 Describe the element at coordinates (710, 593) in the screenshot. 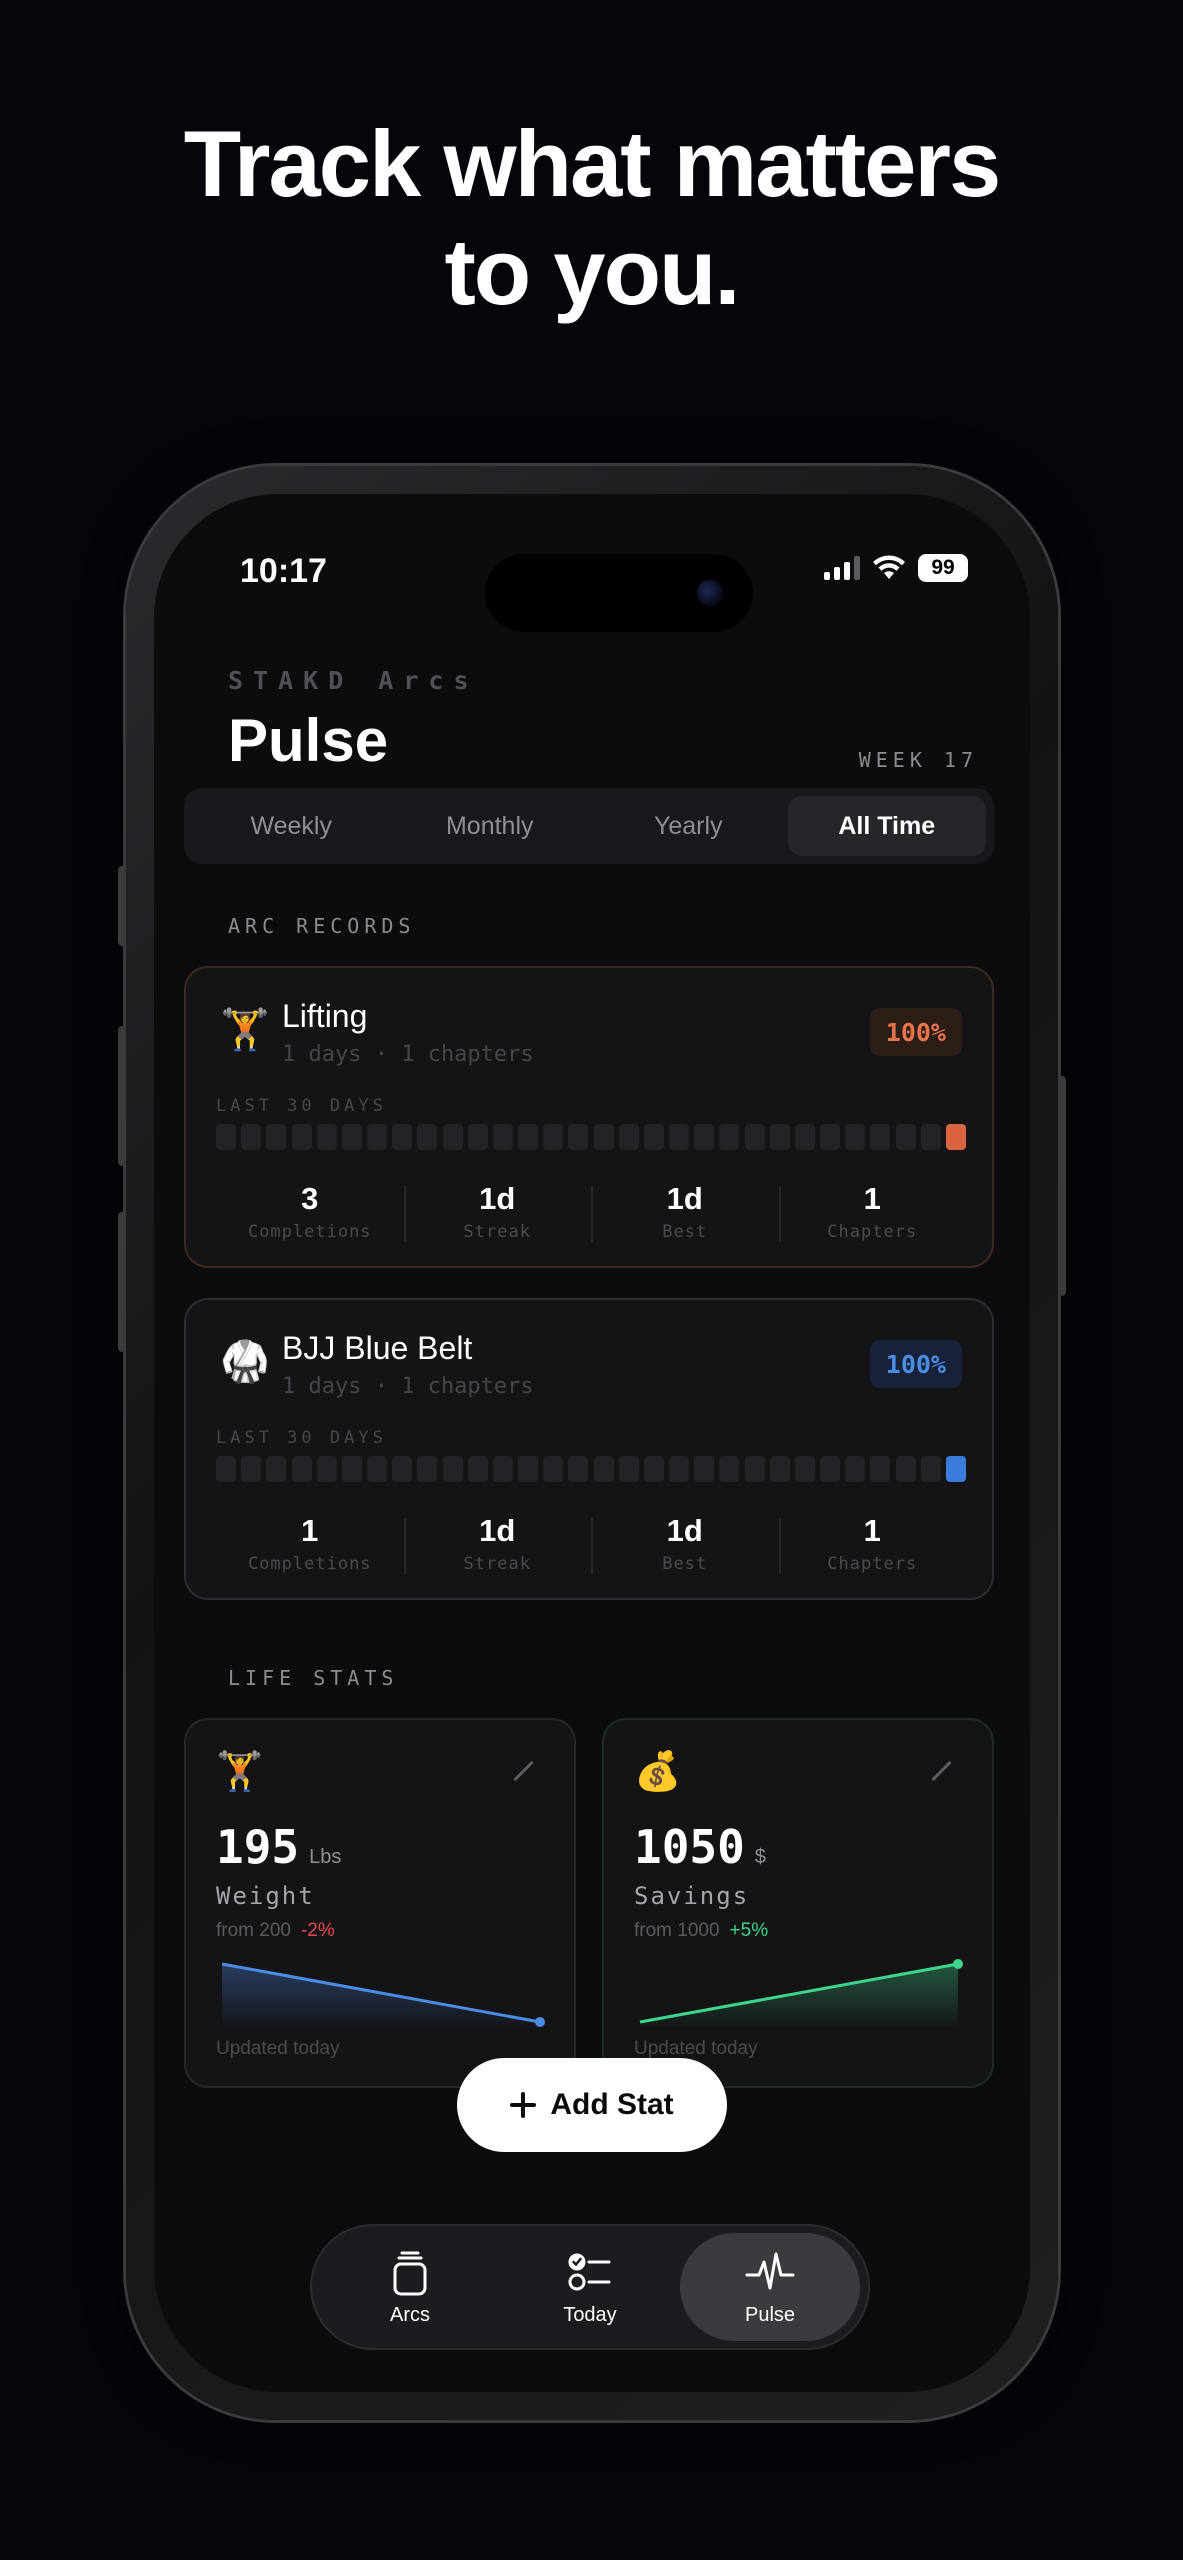

I see `camera-icon` at that location.